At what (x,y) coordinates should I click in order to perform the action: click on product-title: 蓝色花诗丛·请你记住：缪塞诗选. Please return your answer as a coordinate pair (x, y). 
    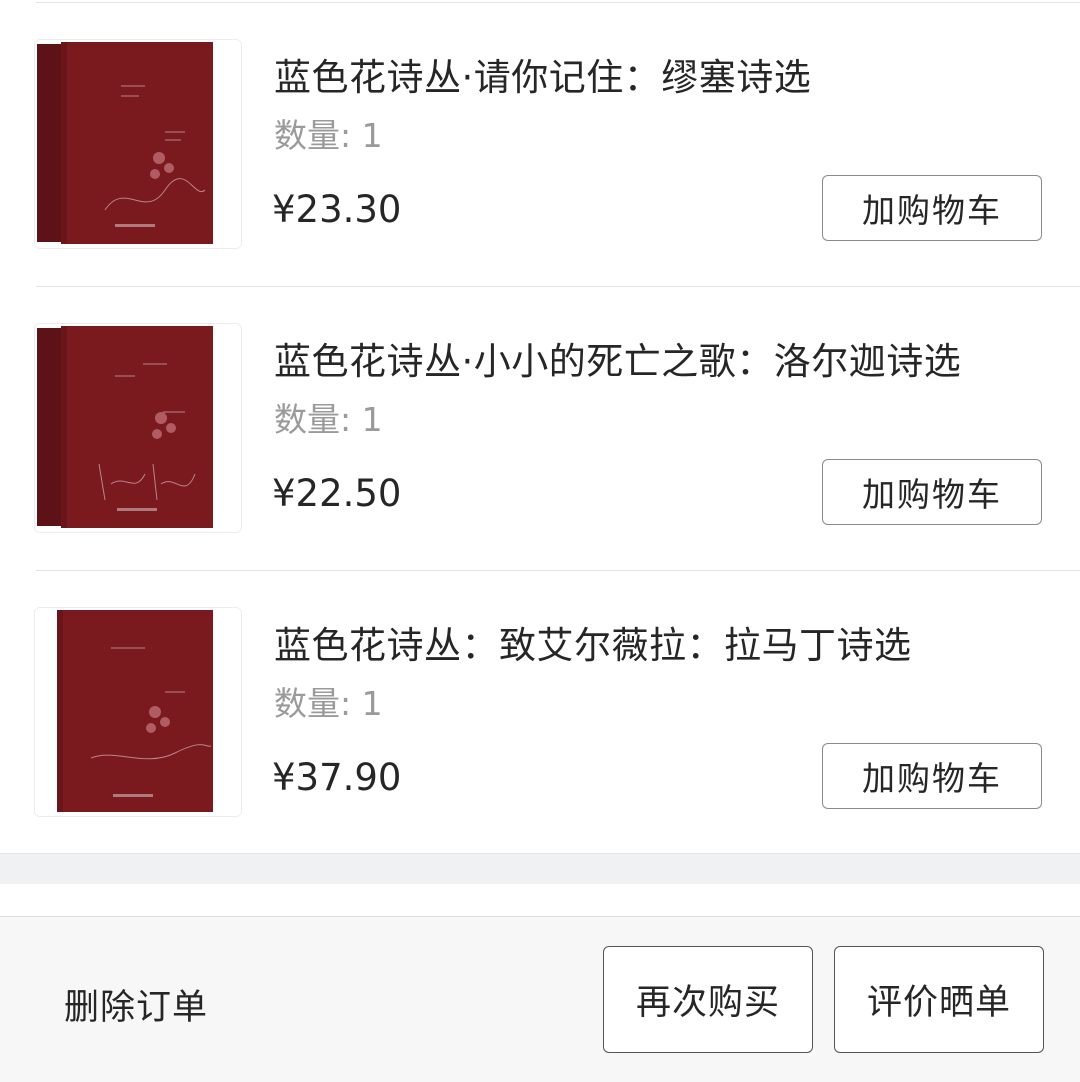
    Looking at the image, I should click on (542, 74).